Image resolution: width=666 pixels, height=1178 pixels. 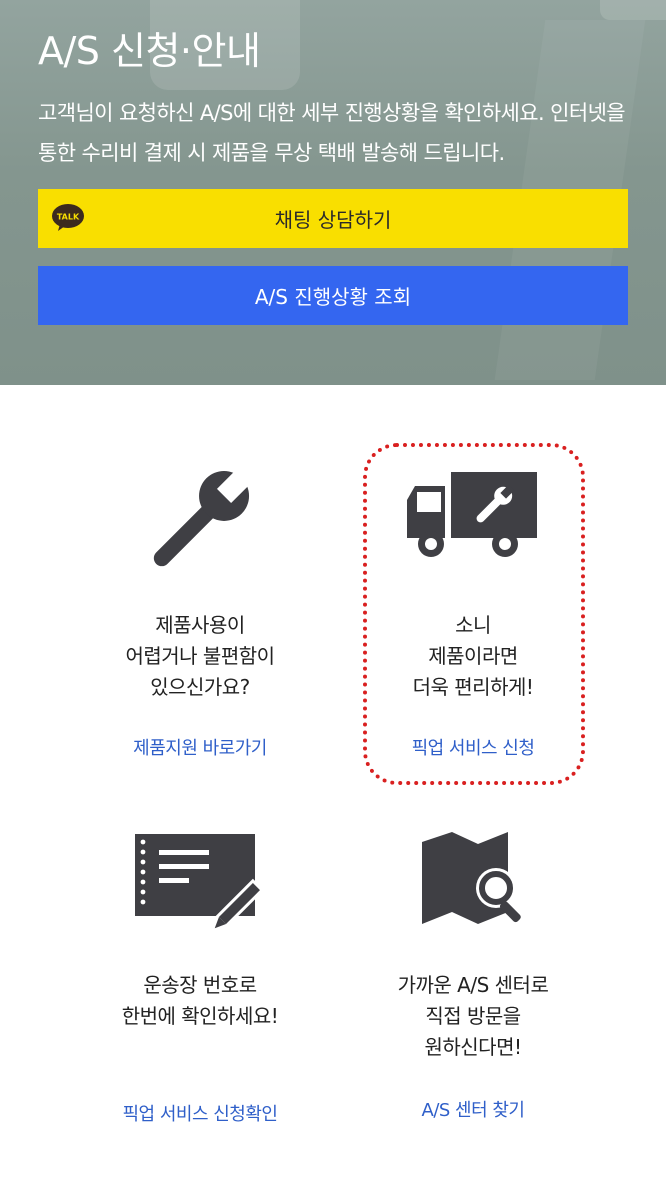 I want to click on as-status-button: A/S 진행상황 조회, so click(x=333, y=295).